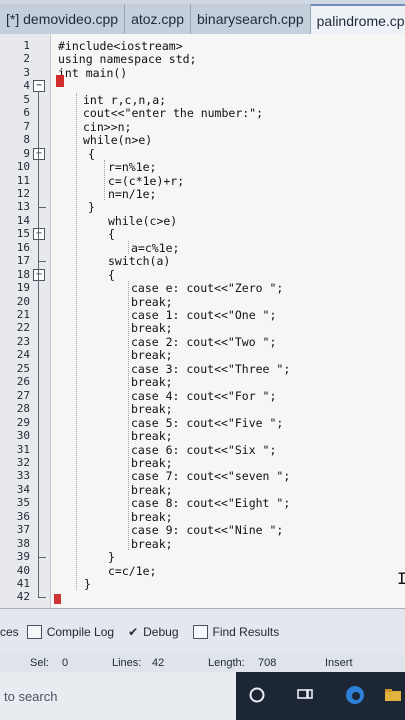 This screenshot has height=720, width=405. I want to click on code-line: r=n%1e;, so click(132, 167).